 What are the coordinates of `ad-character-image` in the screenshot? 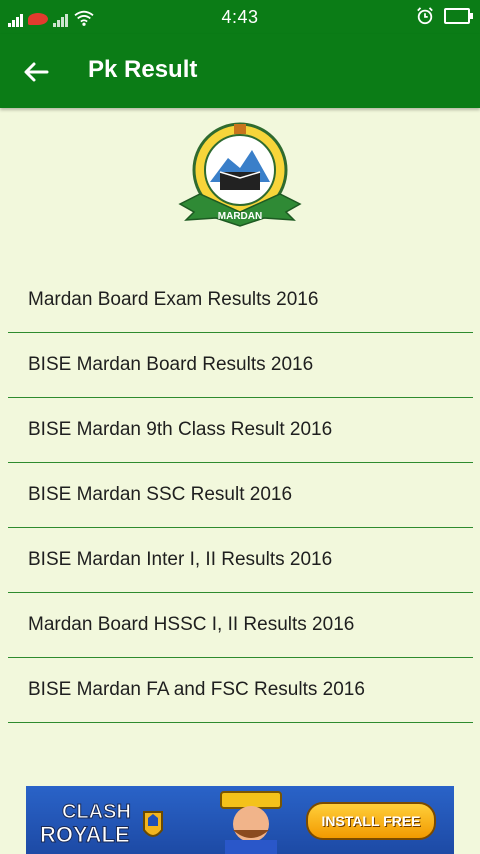 It's located at (251, 822).